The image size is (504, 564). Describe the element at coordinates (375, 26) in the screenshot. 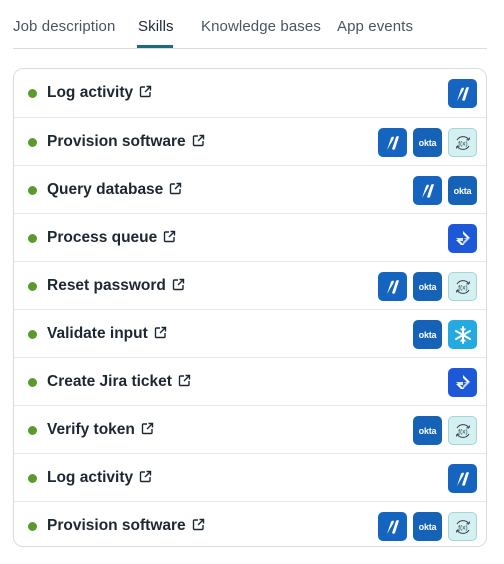

I see `tab-app-events: App events` at that location.